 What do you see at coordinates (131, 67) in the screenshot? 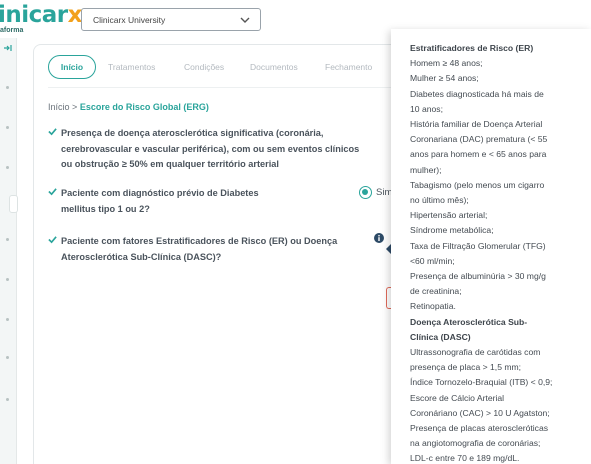
I see `tab-tratamentos: Tratamentos` at bounding box center [131, 67].